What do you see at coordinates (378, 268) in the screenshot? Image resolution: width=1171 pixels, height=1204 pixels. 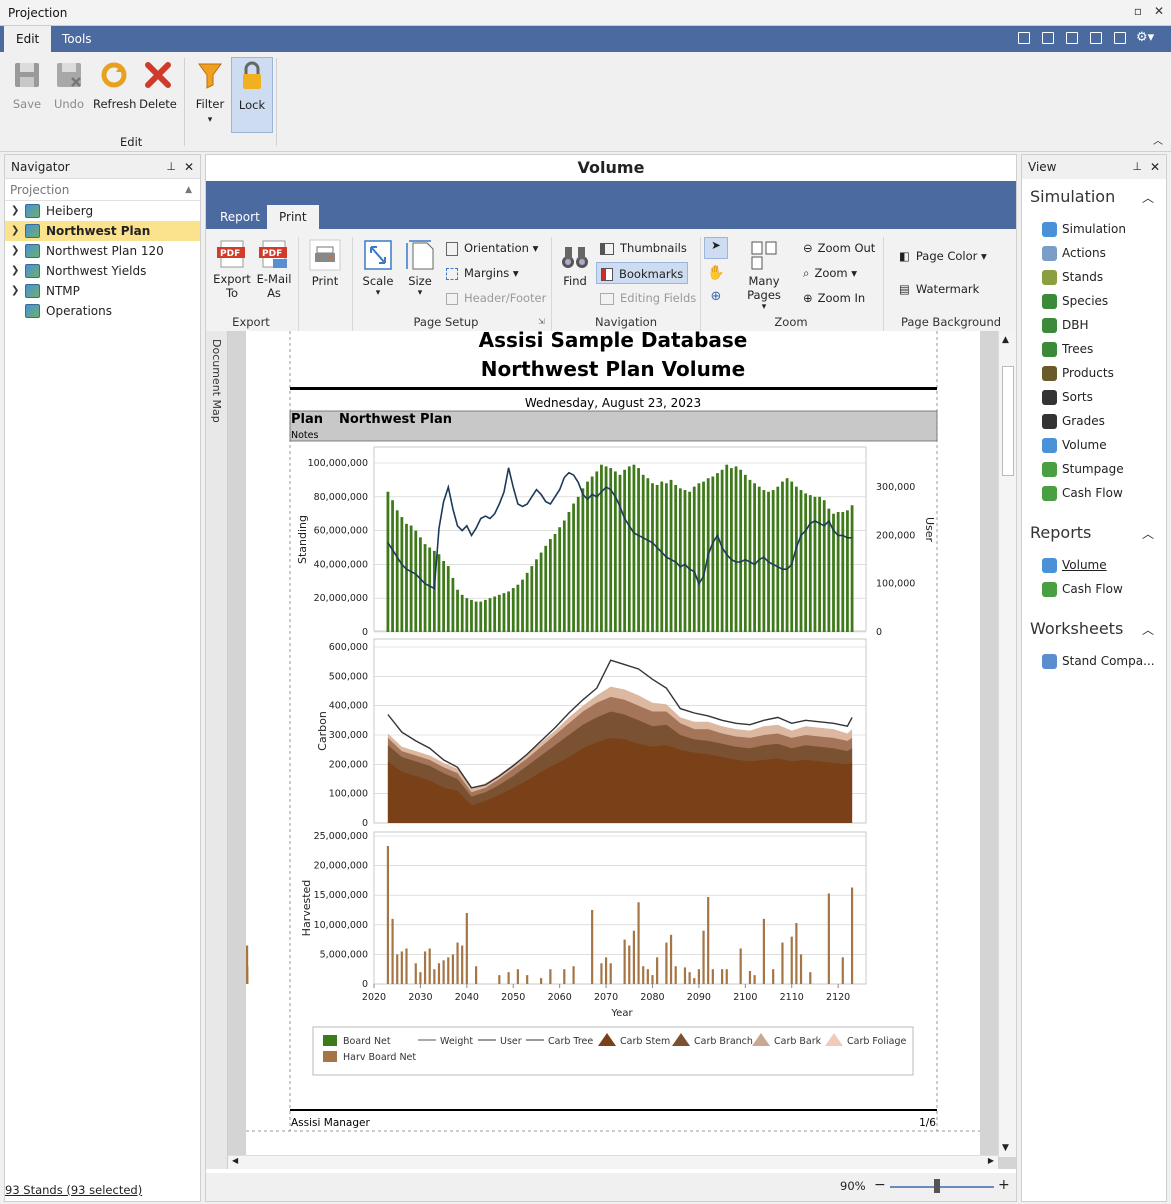 I see `scale-button: Scale ▾` at bounding box center [378, 268].